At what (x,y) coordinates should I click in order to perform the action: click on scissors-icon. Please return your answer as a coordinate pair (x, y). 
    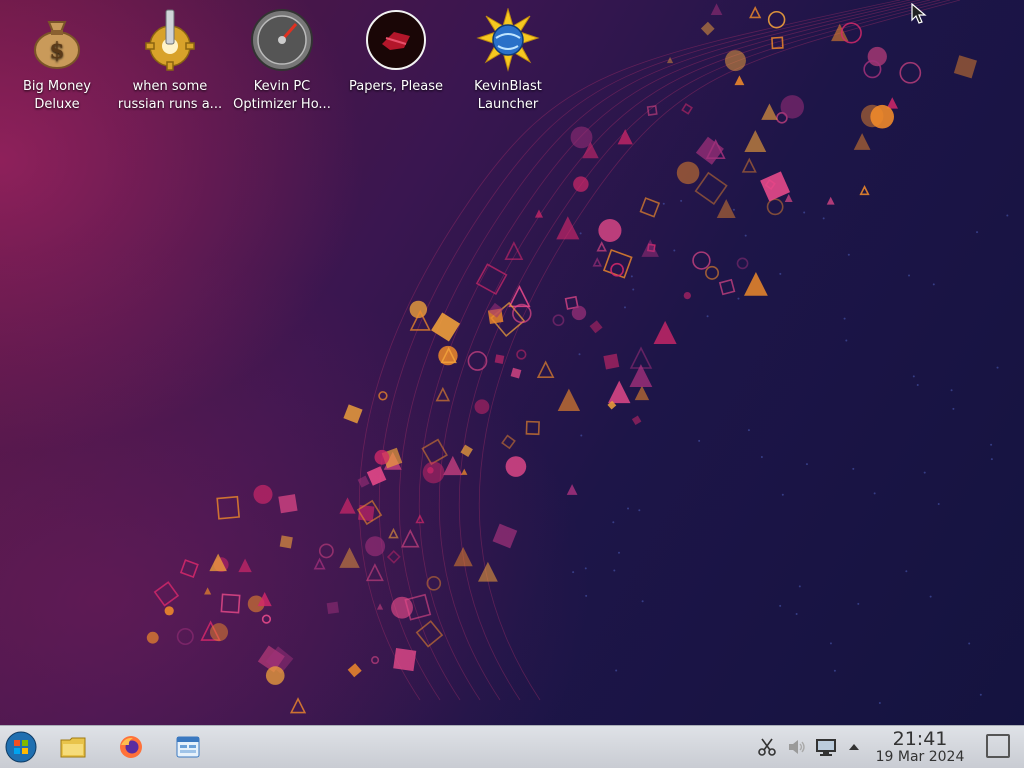
    Looking at the image, I should click on (767, 747).